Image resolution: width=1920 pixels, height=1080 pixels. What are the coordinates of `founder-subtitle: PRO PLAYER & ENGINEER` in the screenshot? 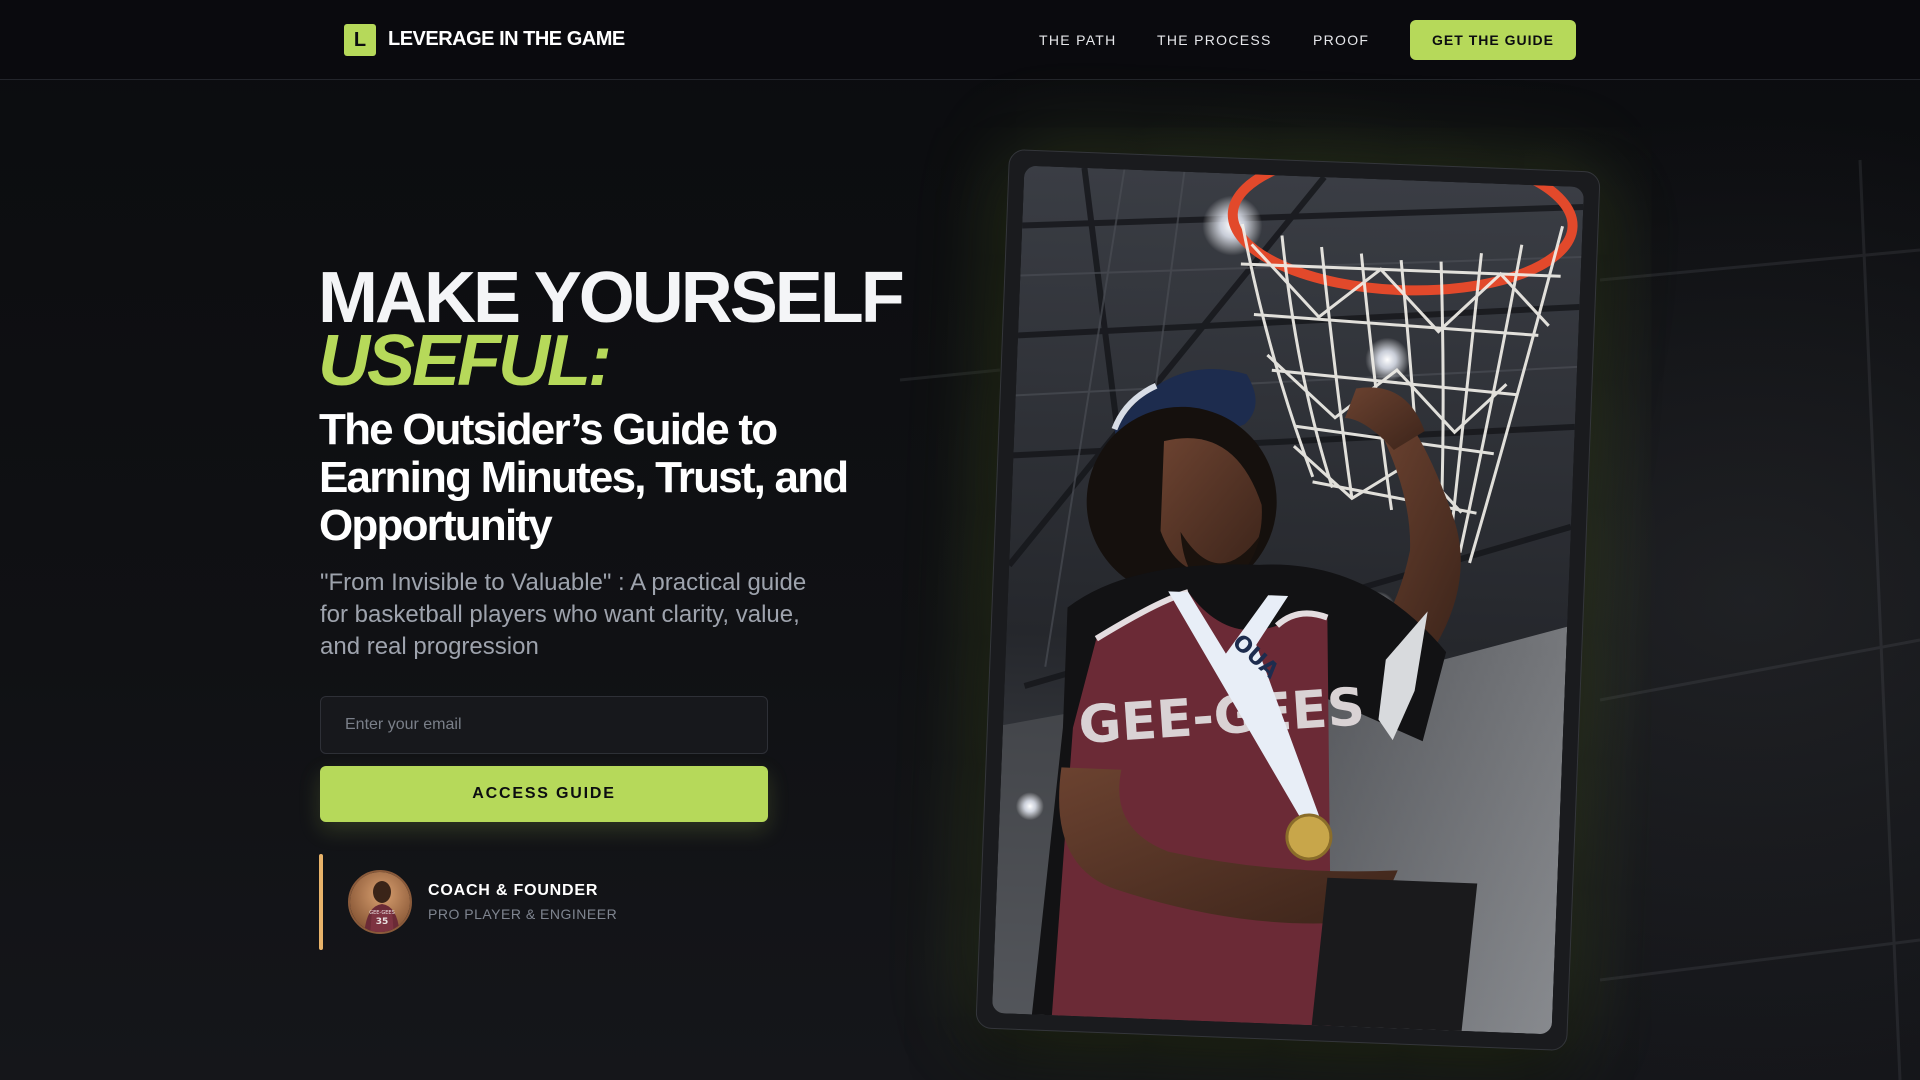 It's located at (523, 914).